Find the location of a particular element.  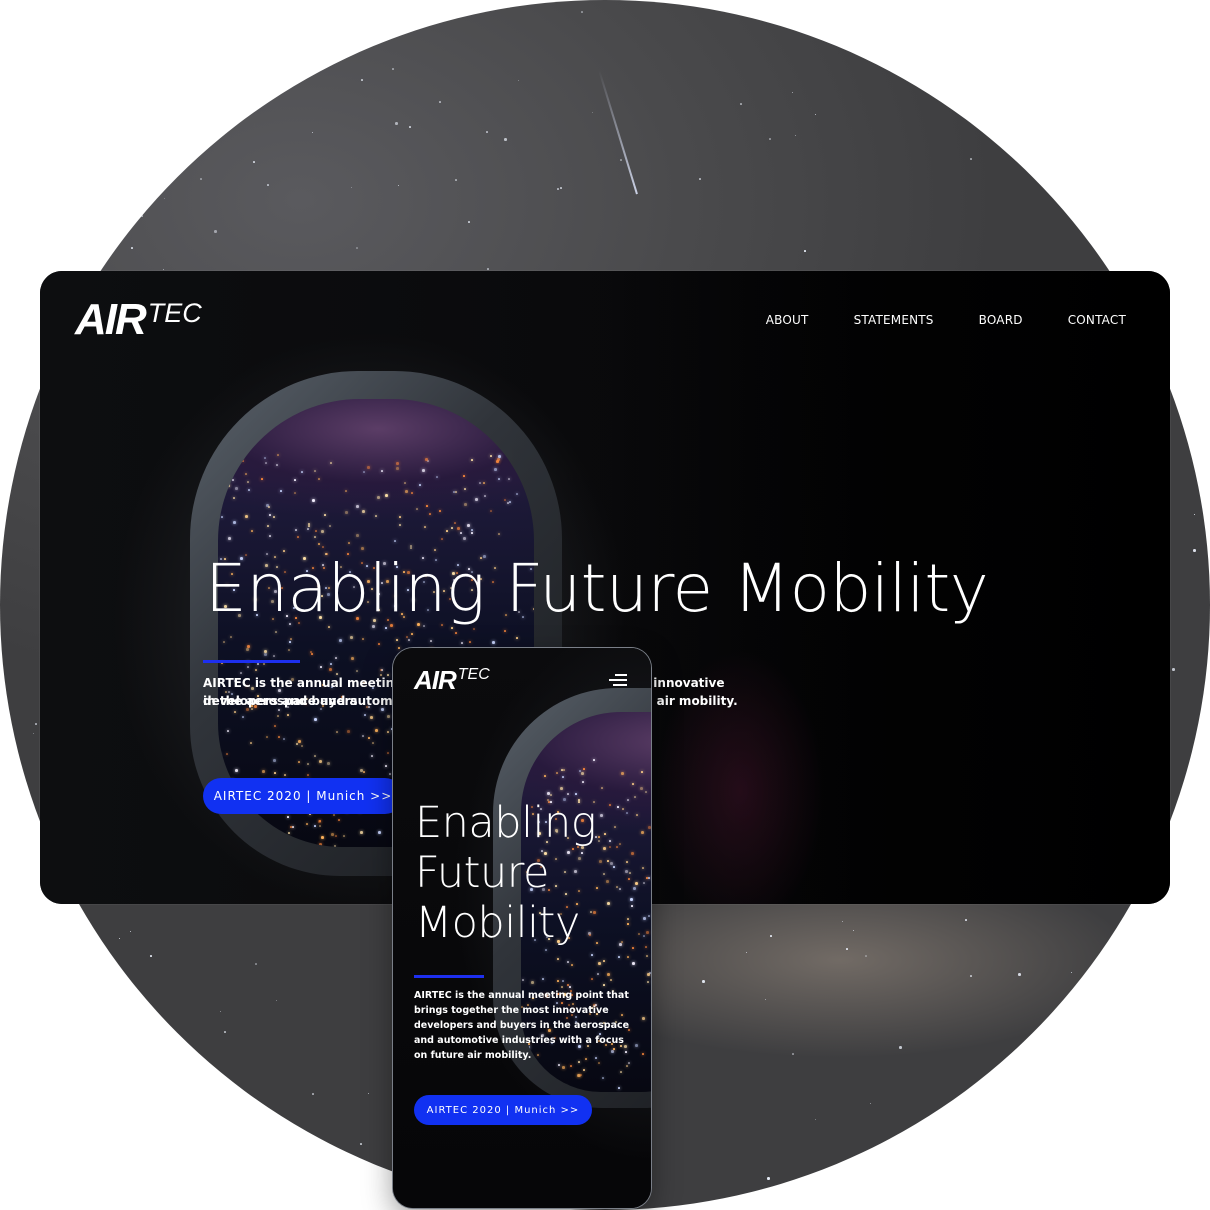

nav-item-board: BOARD is located at coordinates (1001, 320).